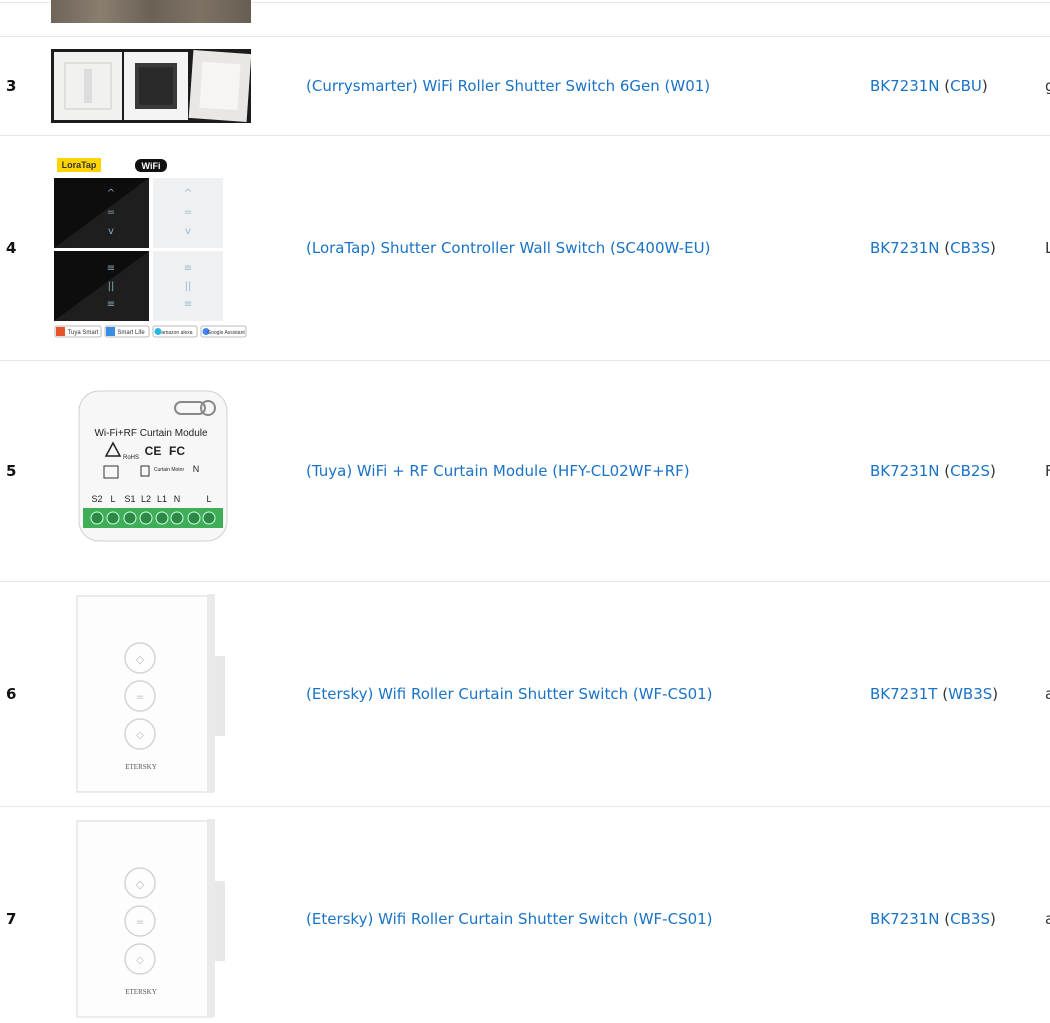 This screenshot has width=1050, height=1023. Describe the element at coordinates (11, 248) in the screenshot. I see `row-number: 4` at that location.